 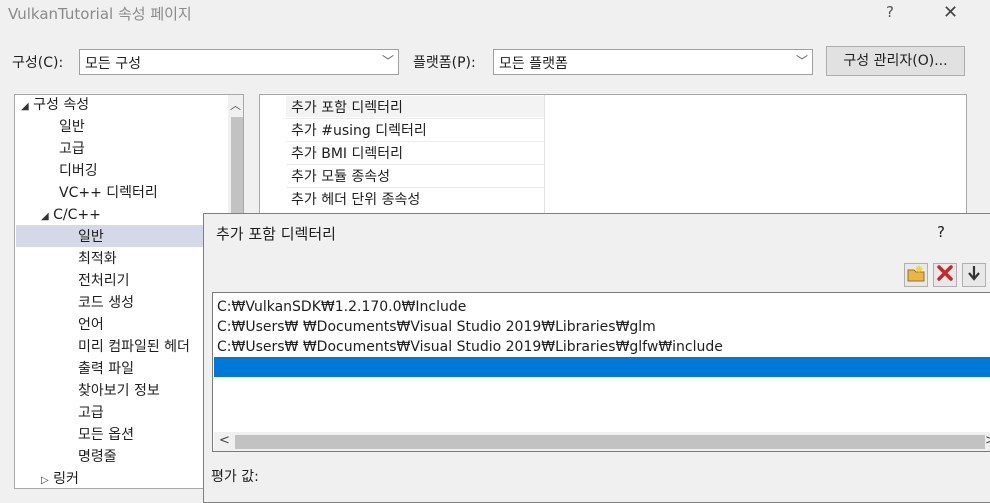 I want to click on dialog-title: 추가 포함 디렉터리, so click(x=276, y=234).